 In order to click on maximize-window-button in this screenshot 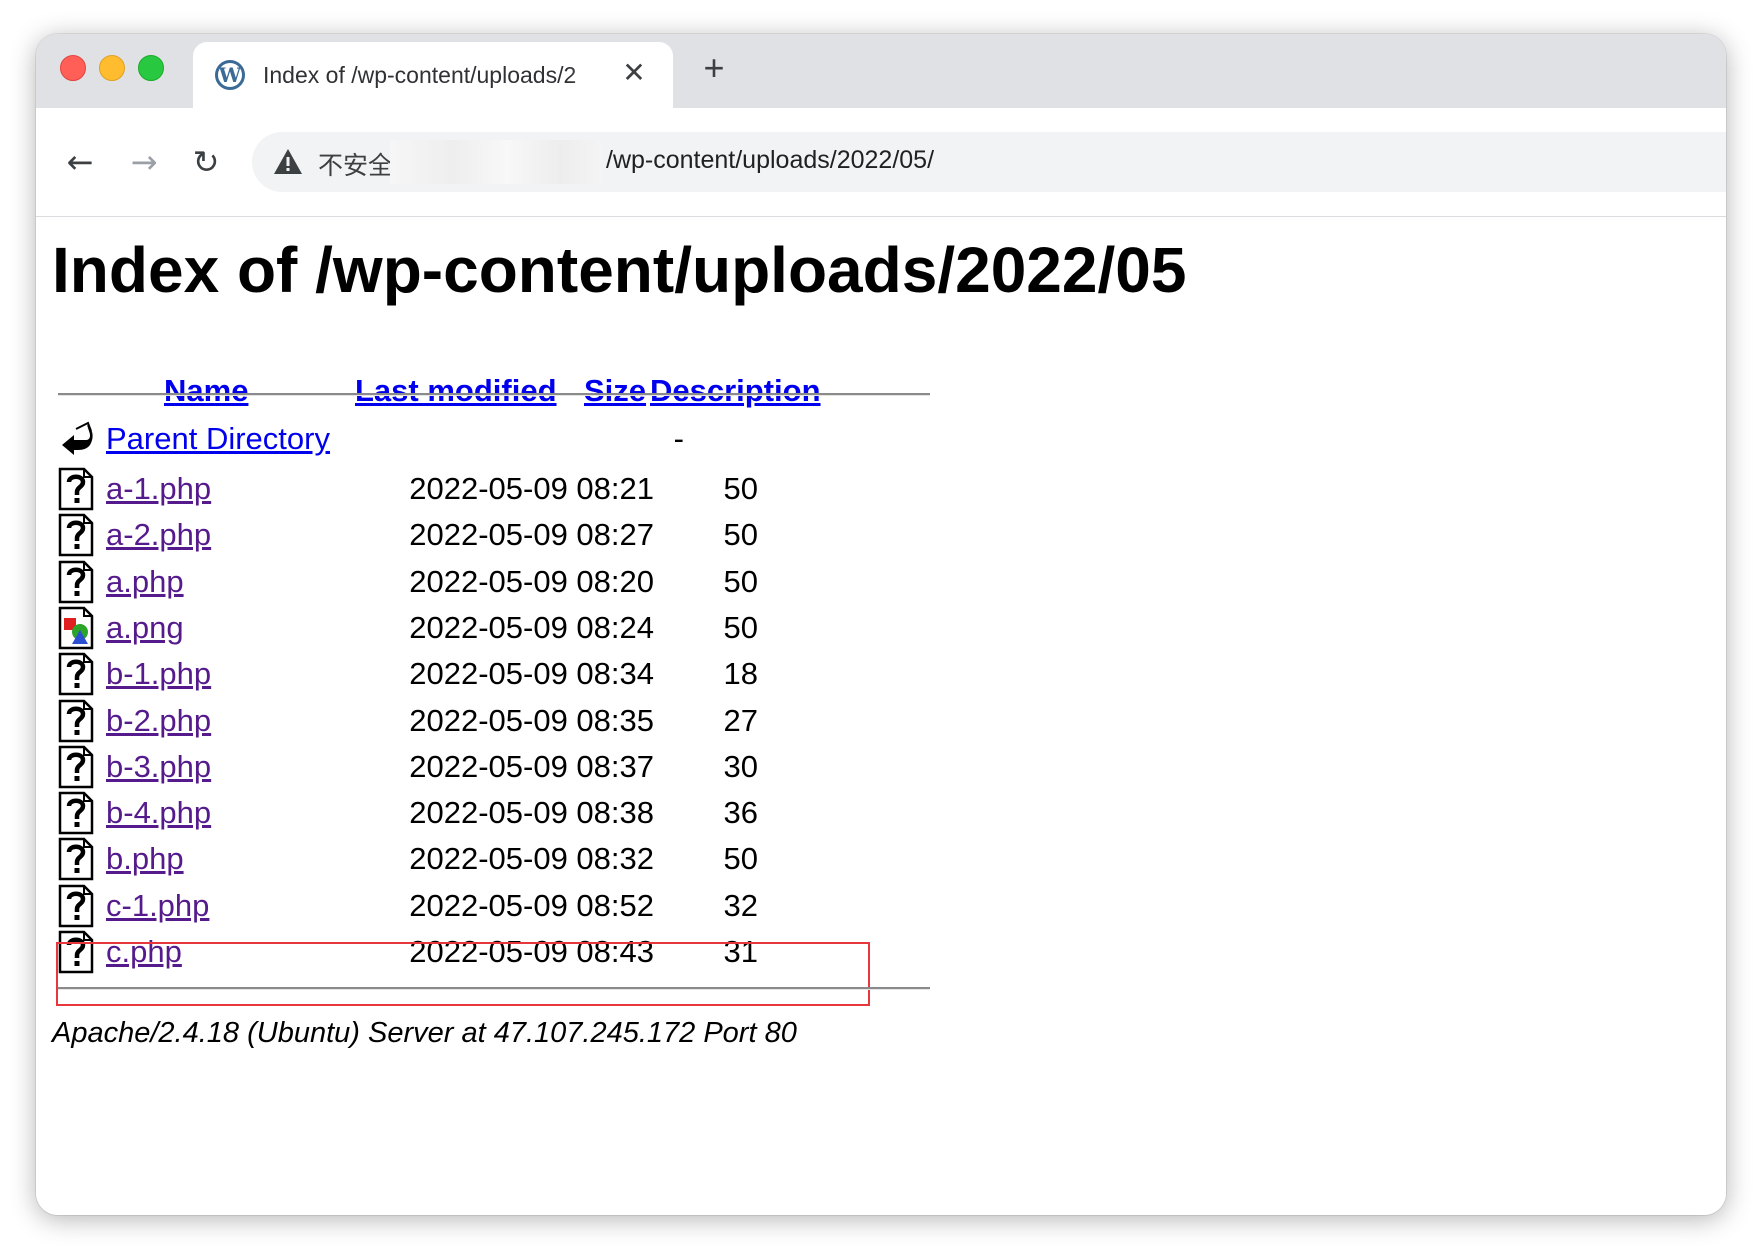, I will do `click(151, 68)`.